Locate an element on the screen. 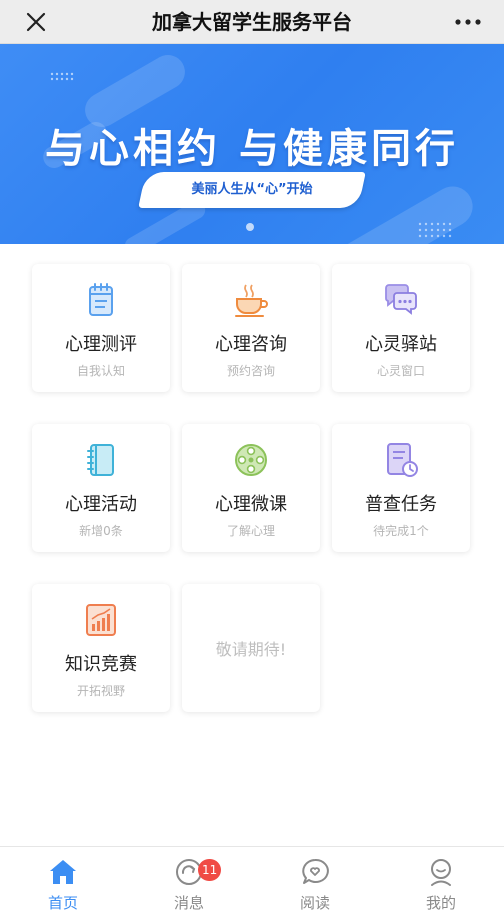 This screenshot has height=921, width=504. card-label: 知识竞赛 is located at coordinates (101, 664).